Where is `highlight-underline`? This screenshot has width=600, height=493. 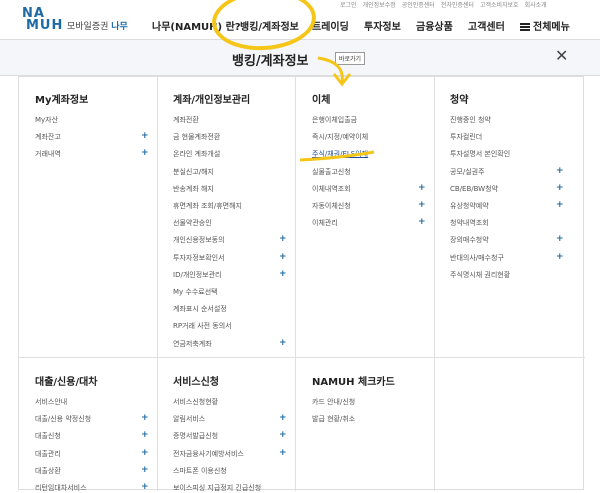
highlight-underline is located at coordinates (337, 156).